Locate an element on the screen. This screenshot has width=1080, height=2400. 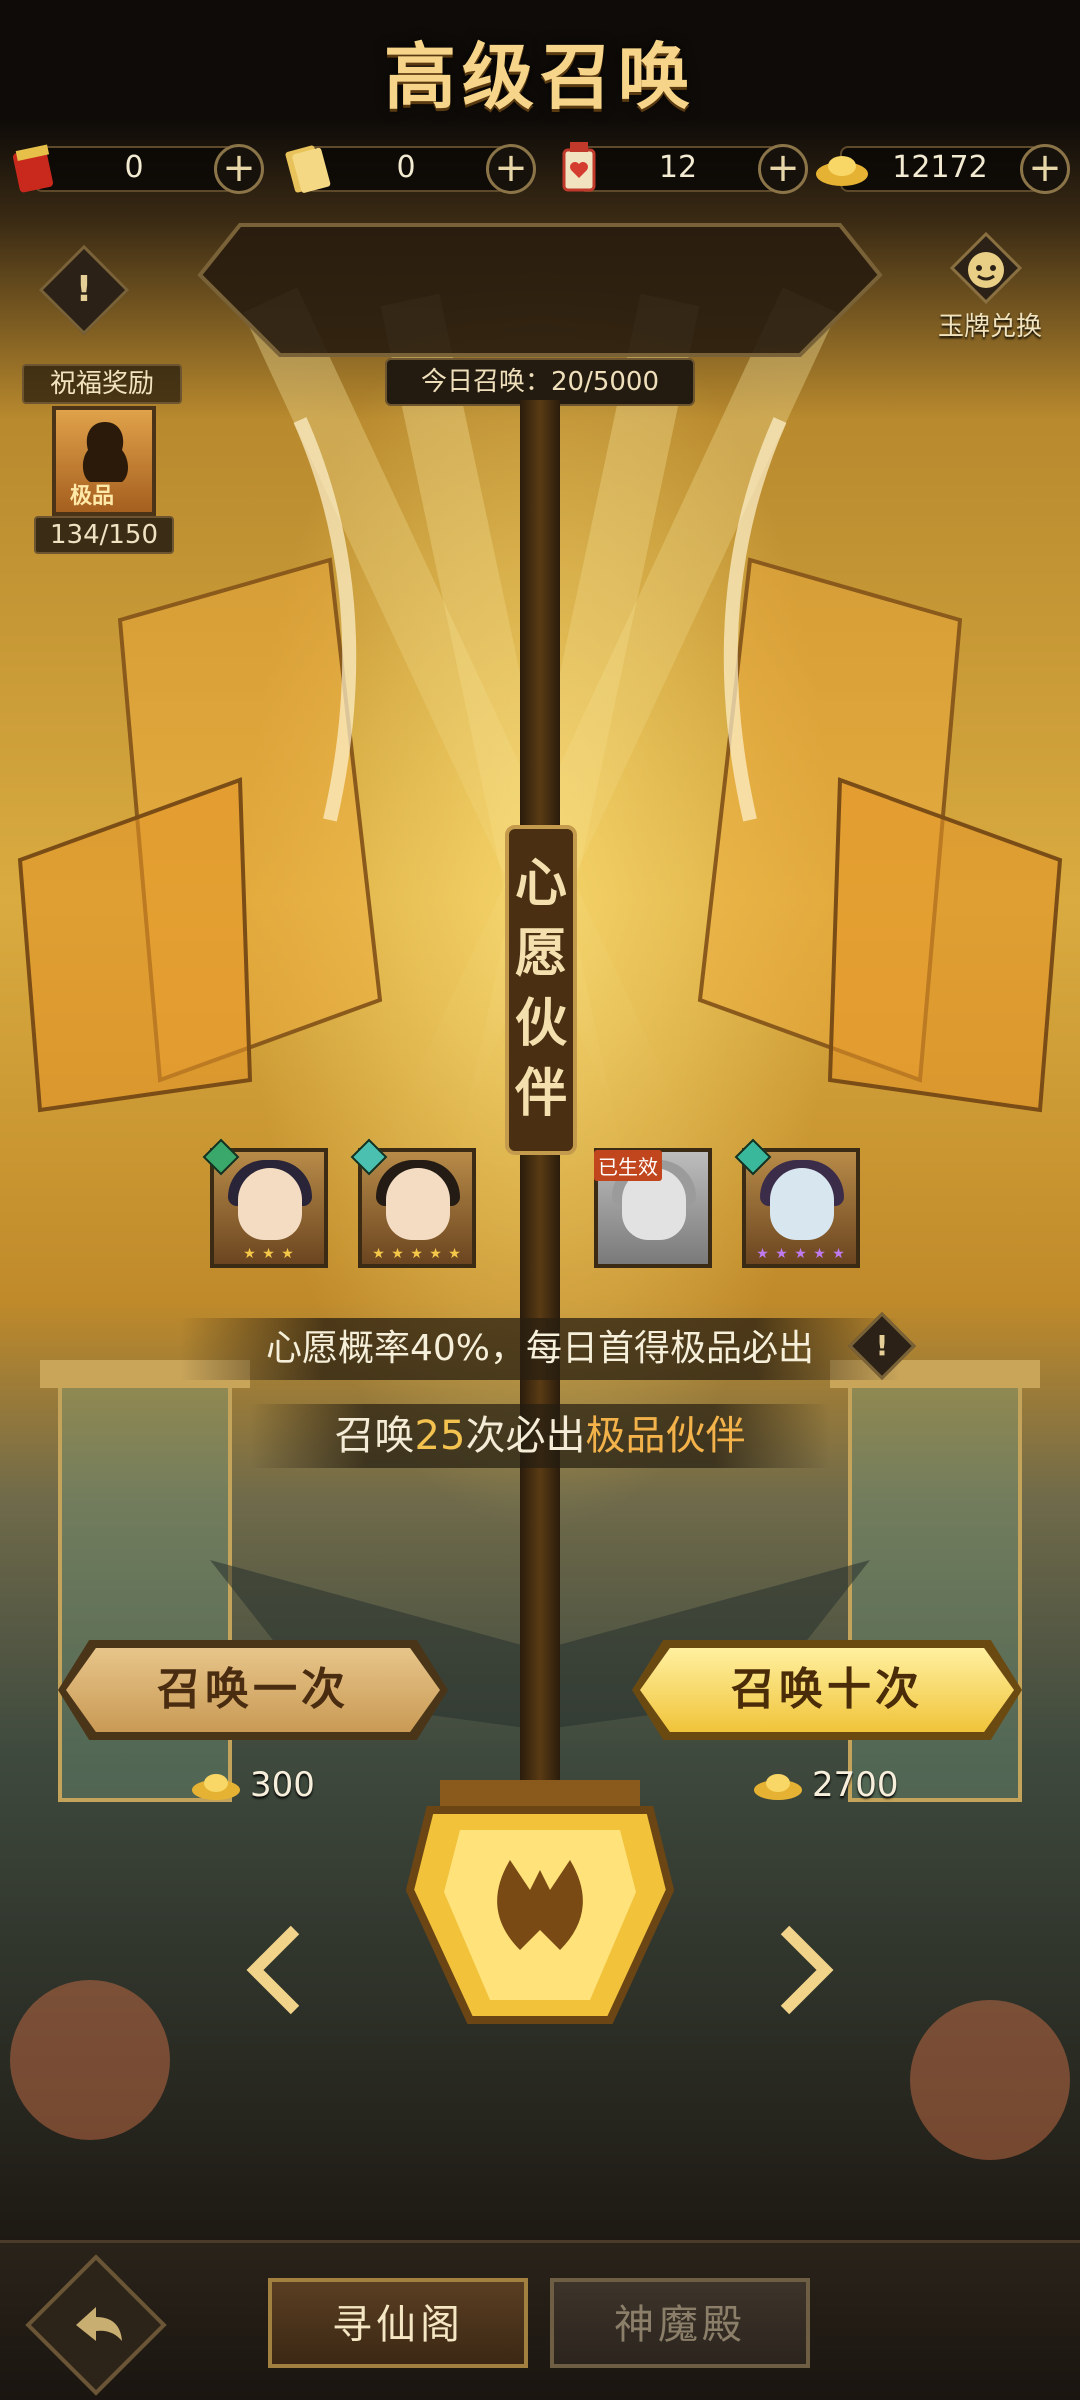
wish-plaque-text: 心 愿 伙 伴 is located at coordinates (541, 989).